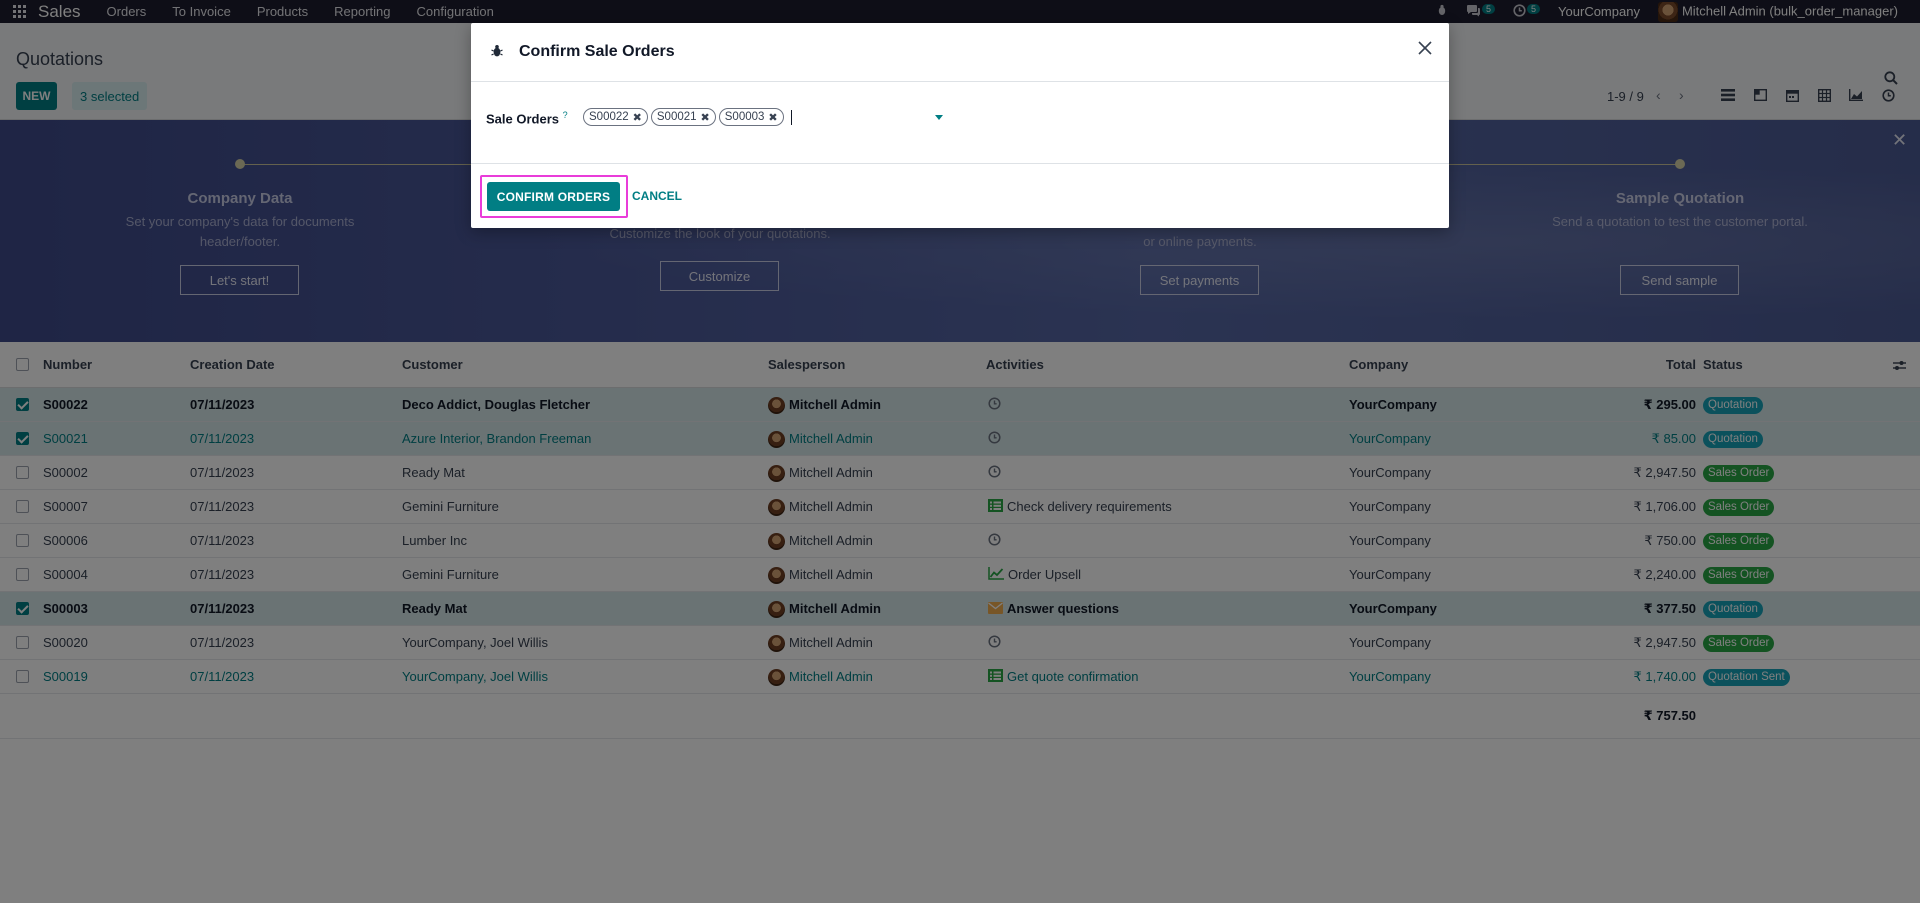 The image size is (1920, 903). What do you see at coordinates (1425, 48) in the screenshot?
I see `close-icon` at bounding box center [1425, 48].